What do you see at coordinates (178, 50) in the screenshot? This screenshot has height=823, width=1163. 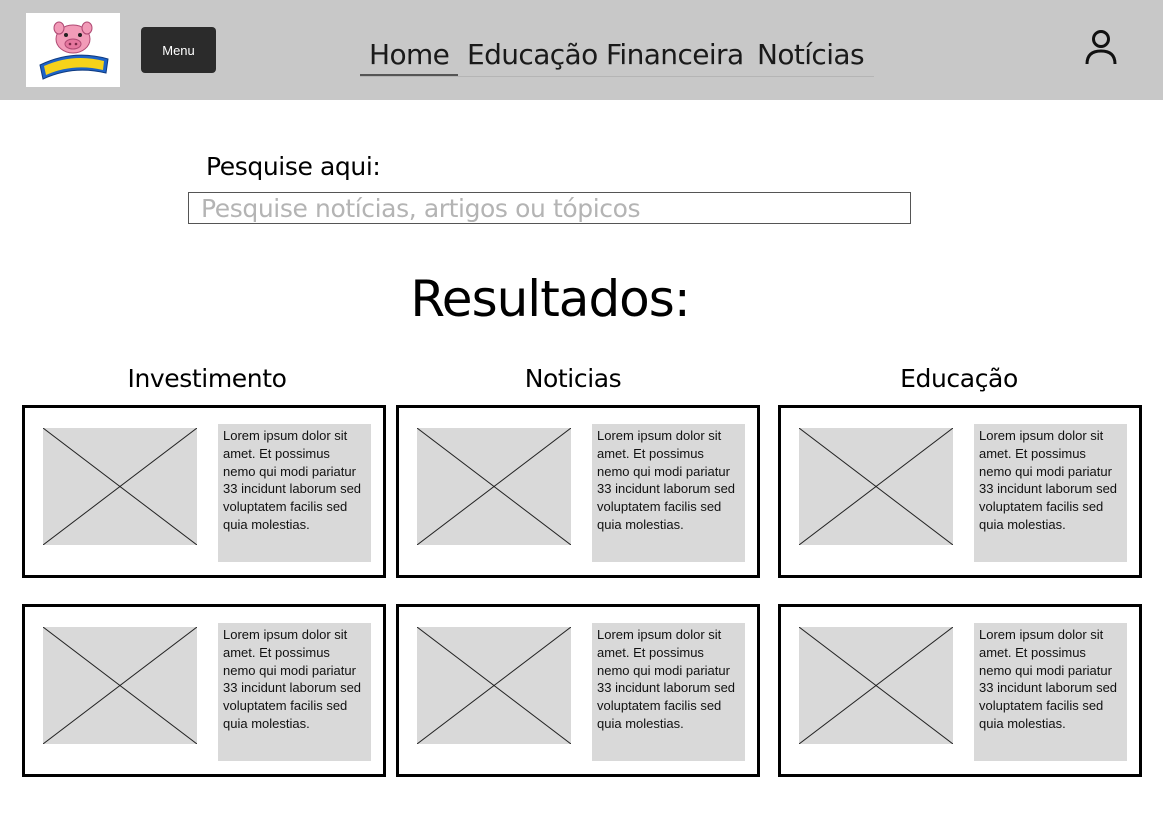 I see `menu-button: Menu` at bounding box center [178, 50].